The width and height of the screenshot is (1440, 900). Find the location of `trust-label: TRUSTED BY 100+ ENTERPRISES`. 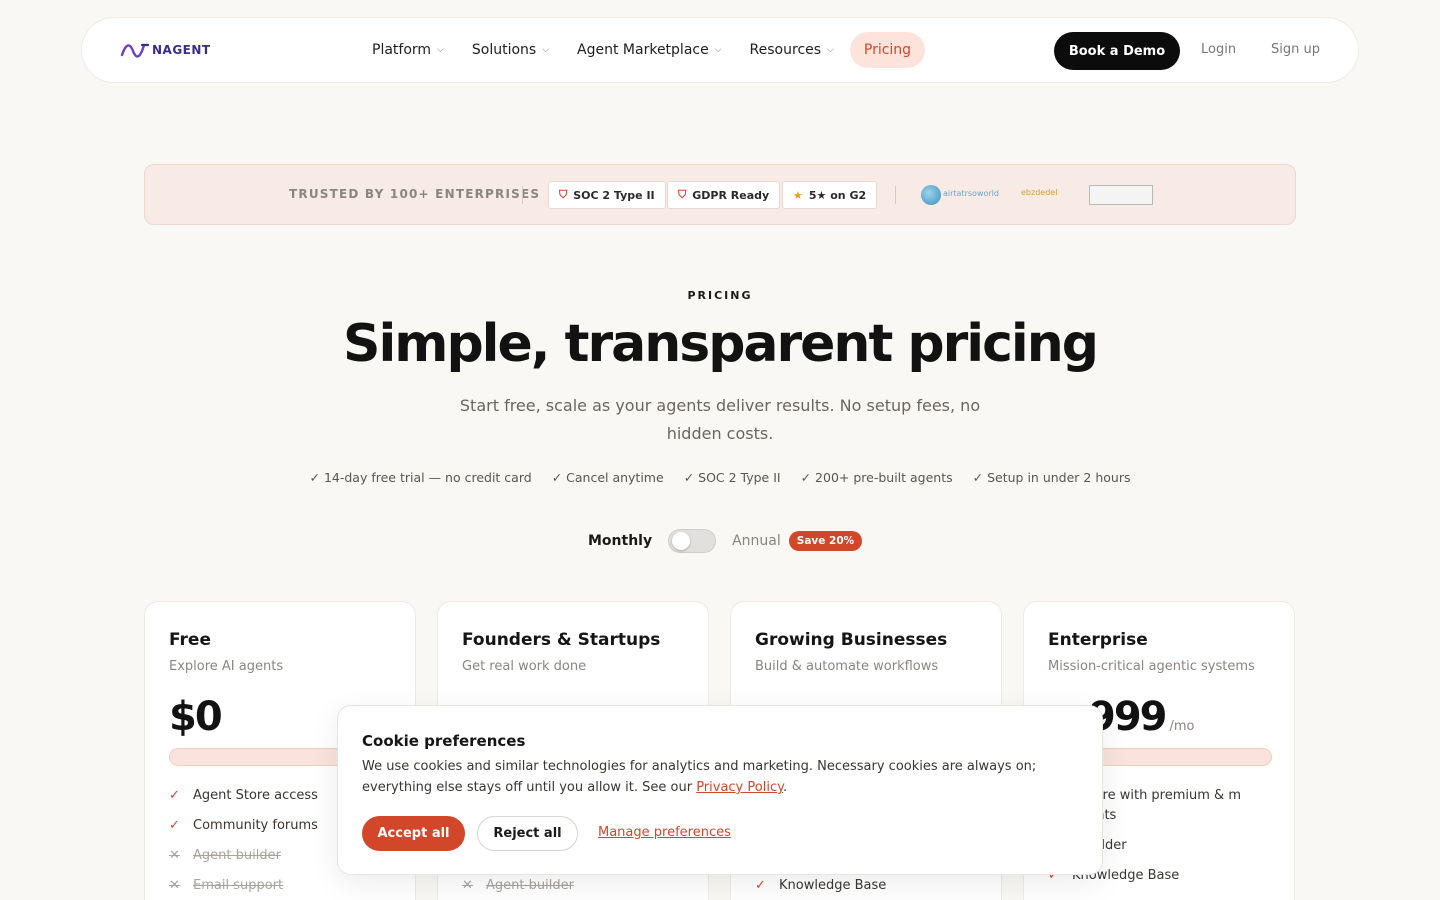

trust-label: TRUSTED BY 100+ ENTERPRISES is located at coordinates (415, 194).